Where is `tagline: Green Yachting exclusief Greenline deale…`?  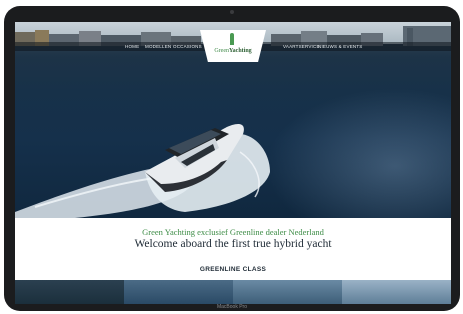
tagline: Green Yachting exclusief Greenline deale… is located at coordinates (233, 232).